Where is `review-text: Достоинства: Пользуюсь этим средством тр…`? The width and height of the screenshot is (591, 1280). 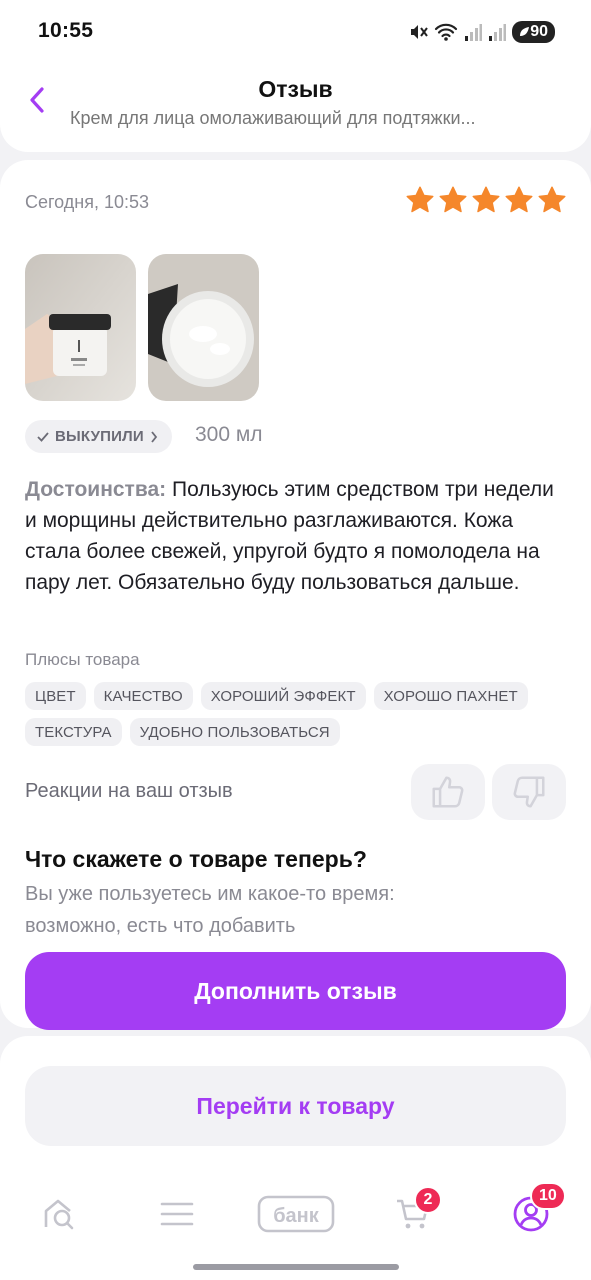
review-text: Достоинства: Пользуюсь этим средством тр… is located at coordinates (295, 536).